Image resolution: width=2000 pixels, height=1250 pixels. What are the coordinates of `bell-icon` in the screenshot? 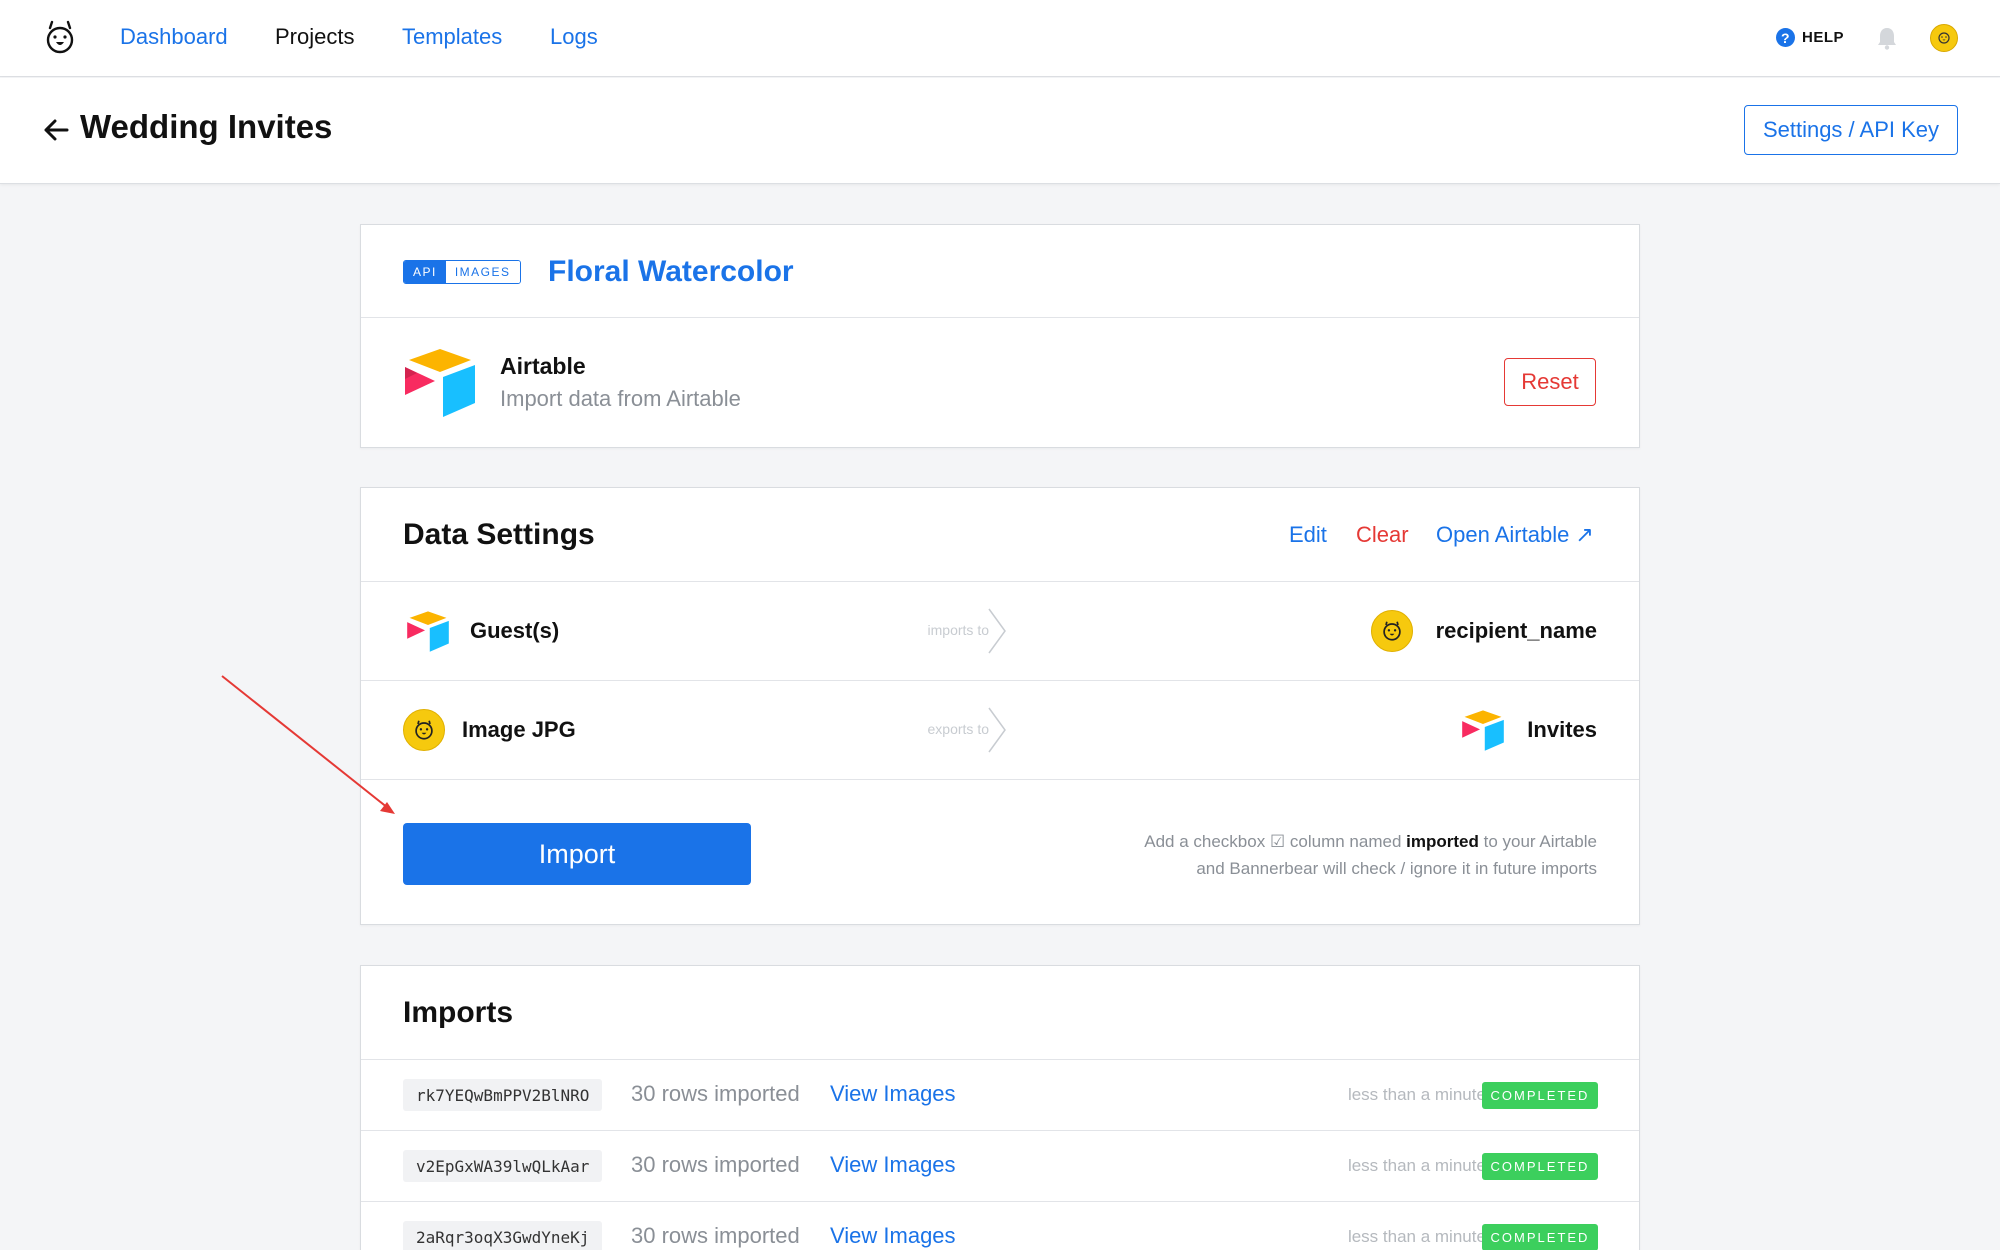 It's located at (1887, 38).